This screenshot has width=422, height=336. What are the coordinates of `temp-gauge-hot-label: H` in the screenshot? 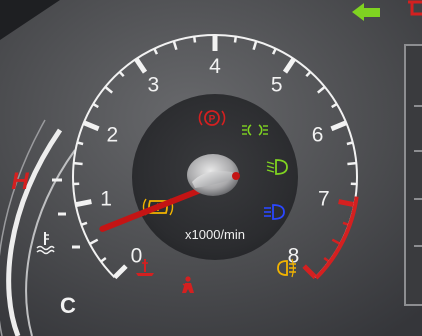 It's located at (20, 181).